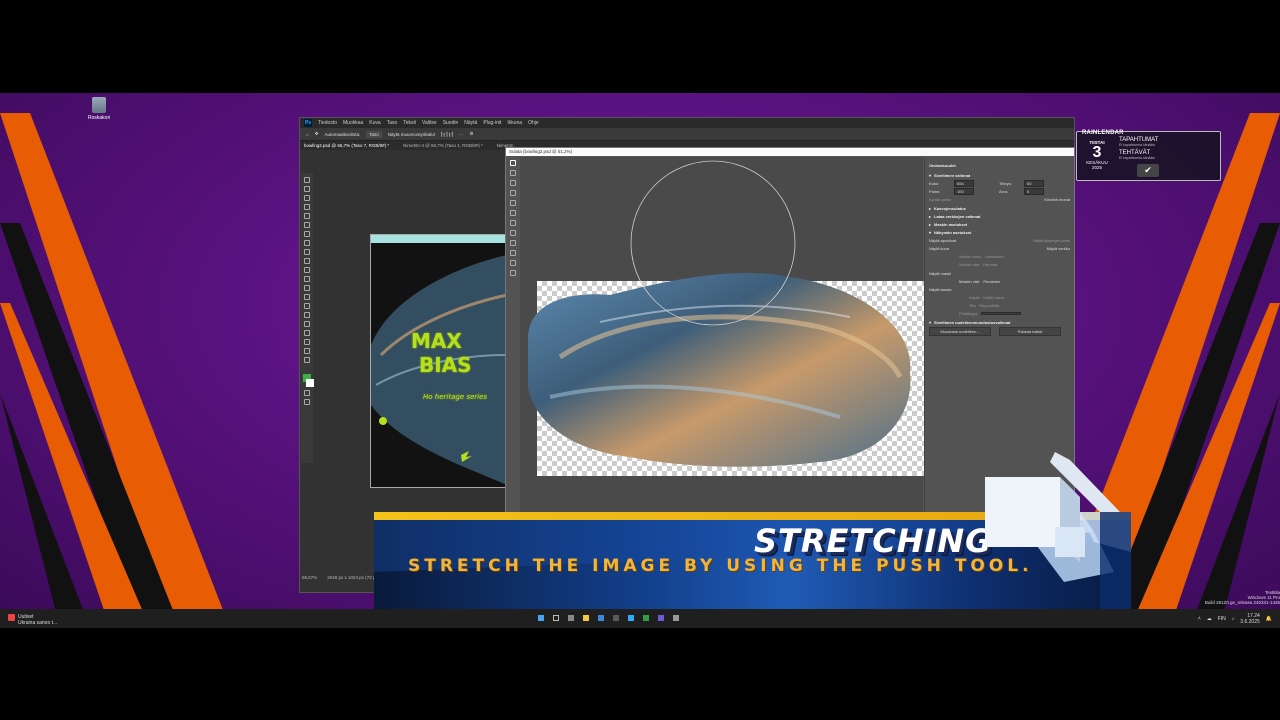 The width and height of the screenshot is (1280, 720). What do you see at coordinates (940, 199) in the screenshot?
I see `stylus-pressure-checkbox: Kynän paine` at bounding box center [940, 199].